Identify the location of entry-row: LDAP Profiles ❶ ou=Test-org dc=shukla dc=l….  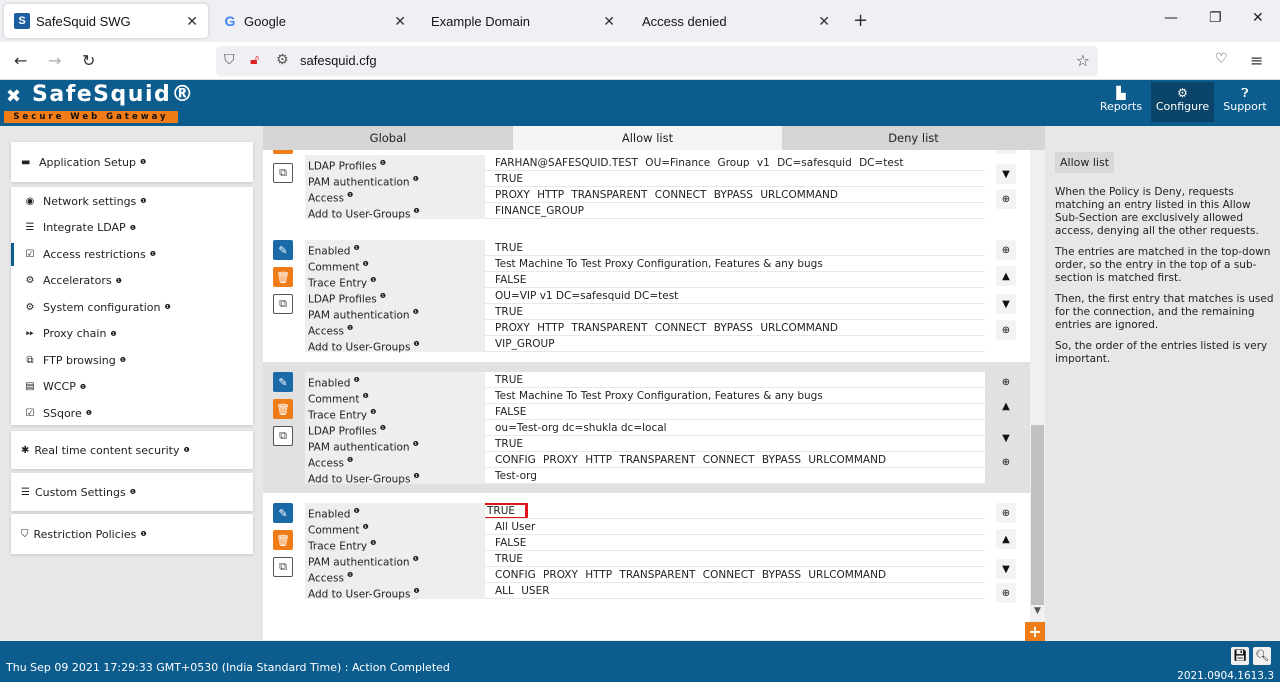
(645, 429).